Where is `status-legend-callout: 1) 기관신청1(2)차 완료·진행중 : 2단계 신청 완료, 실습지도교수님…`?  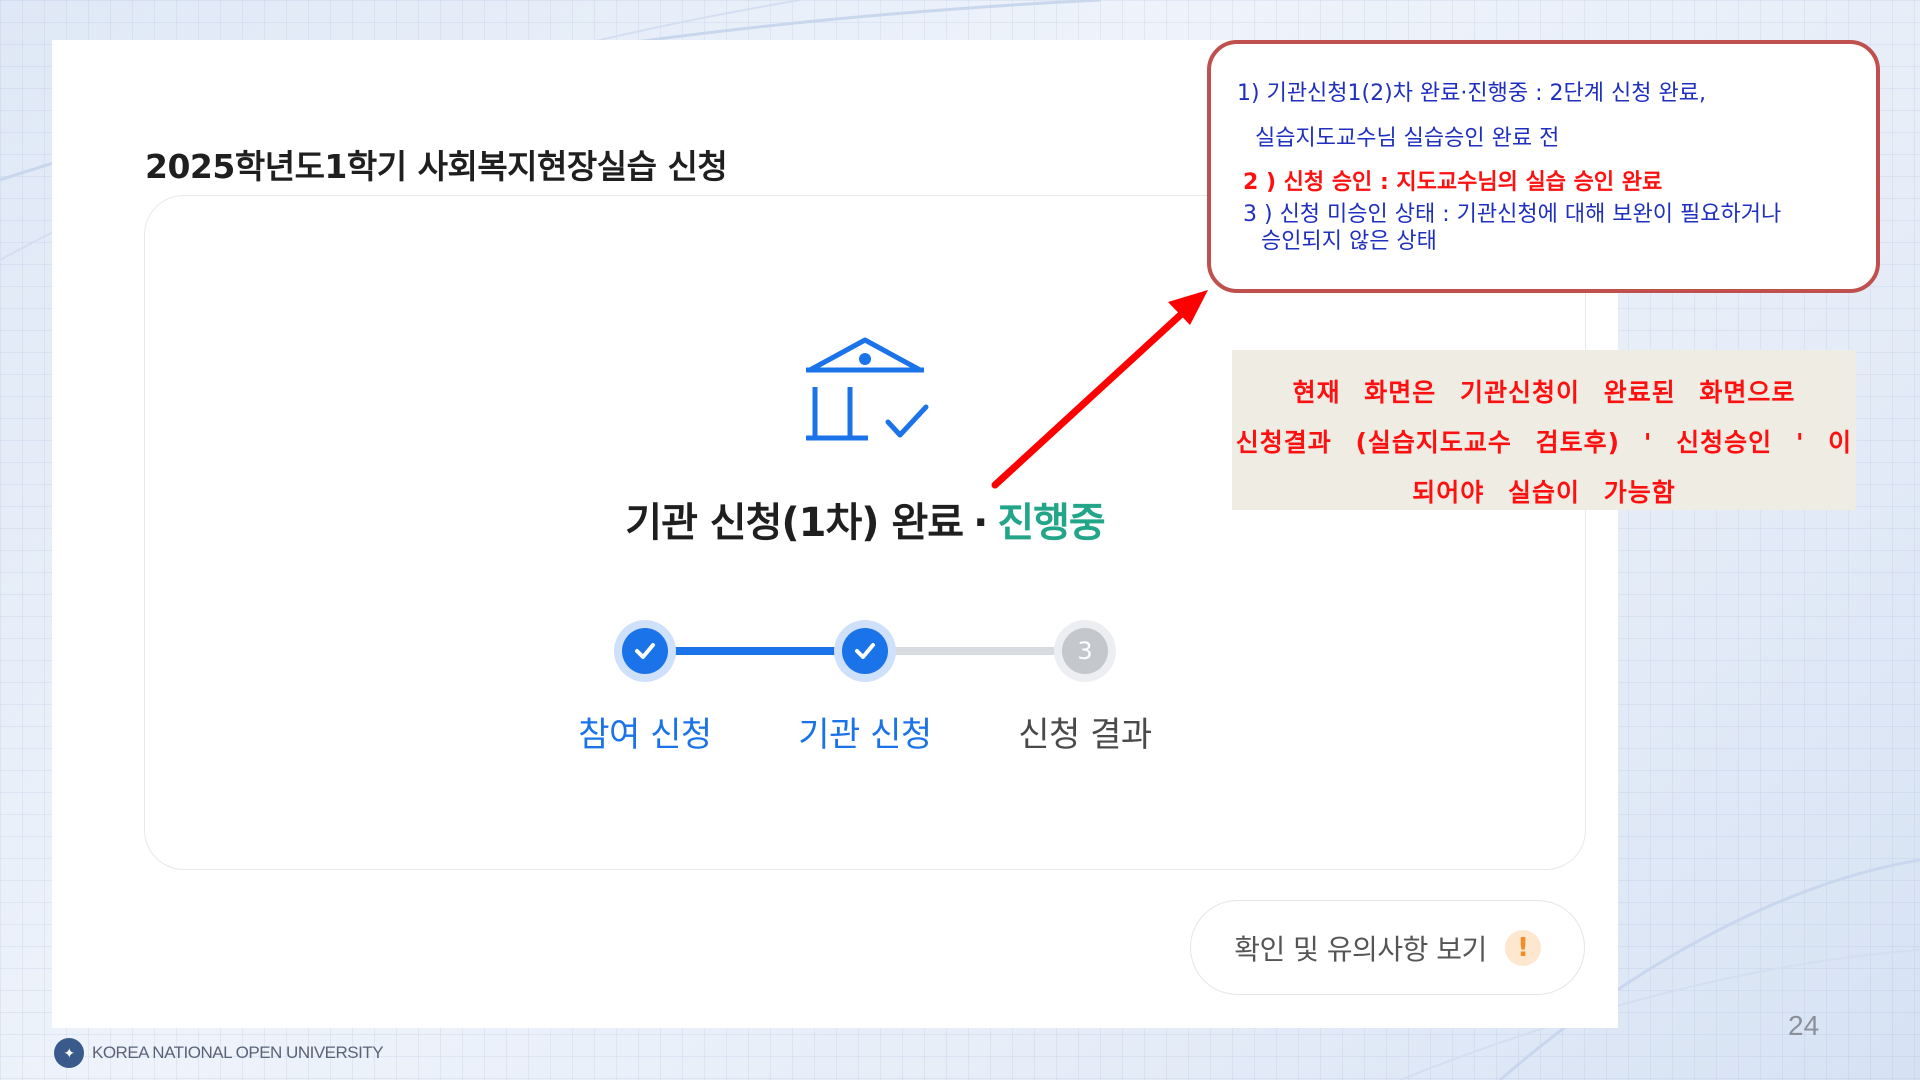
status-legend-callout: 1) 기관신청1(2)차 완료·진행중 : 2단계 신청 완료, 실습지도교수님… is located at coordinates (1543, 166).